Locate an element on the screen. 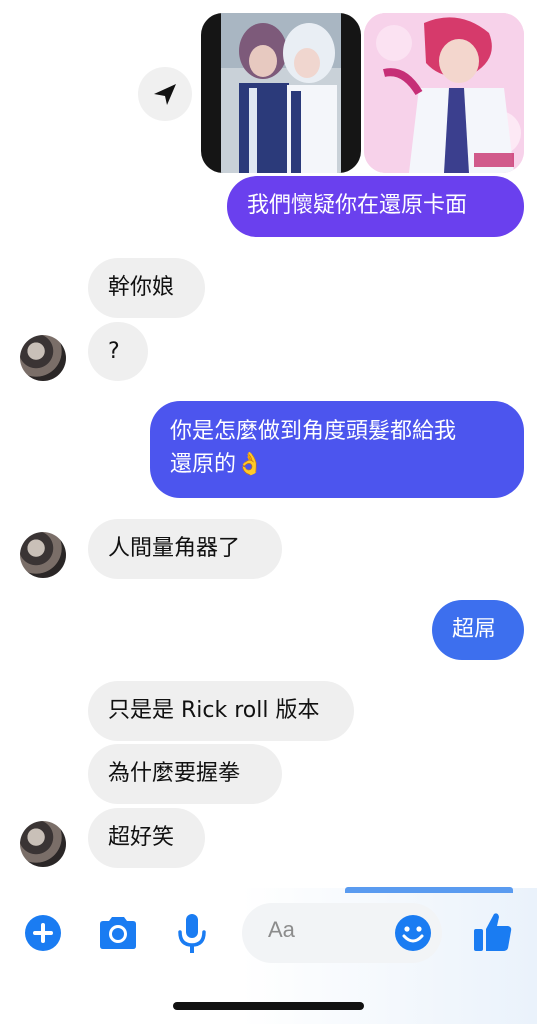 This screenshot has width=537, height=1024. ok-hand-emoji: 👌 is located at coordinates (250, 464).